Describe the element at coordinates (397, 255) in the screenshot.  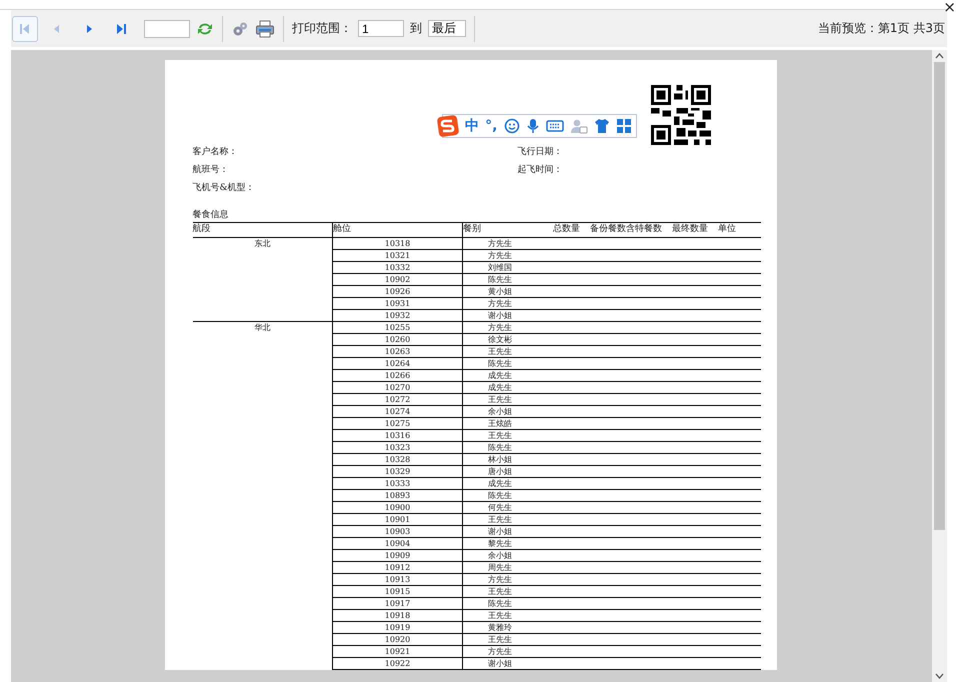
I see `table-cell: 10321` at that location.